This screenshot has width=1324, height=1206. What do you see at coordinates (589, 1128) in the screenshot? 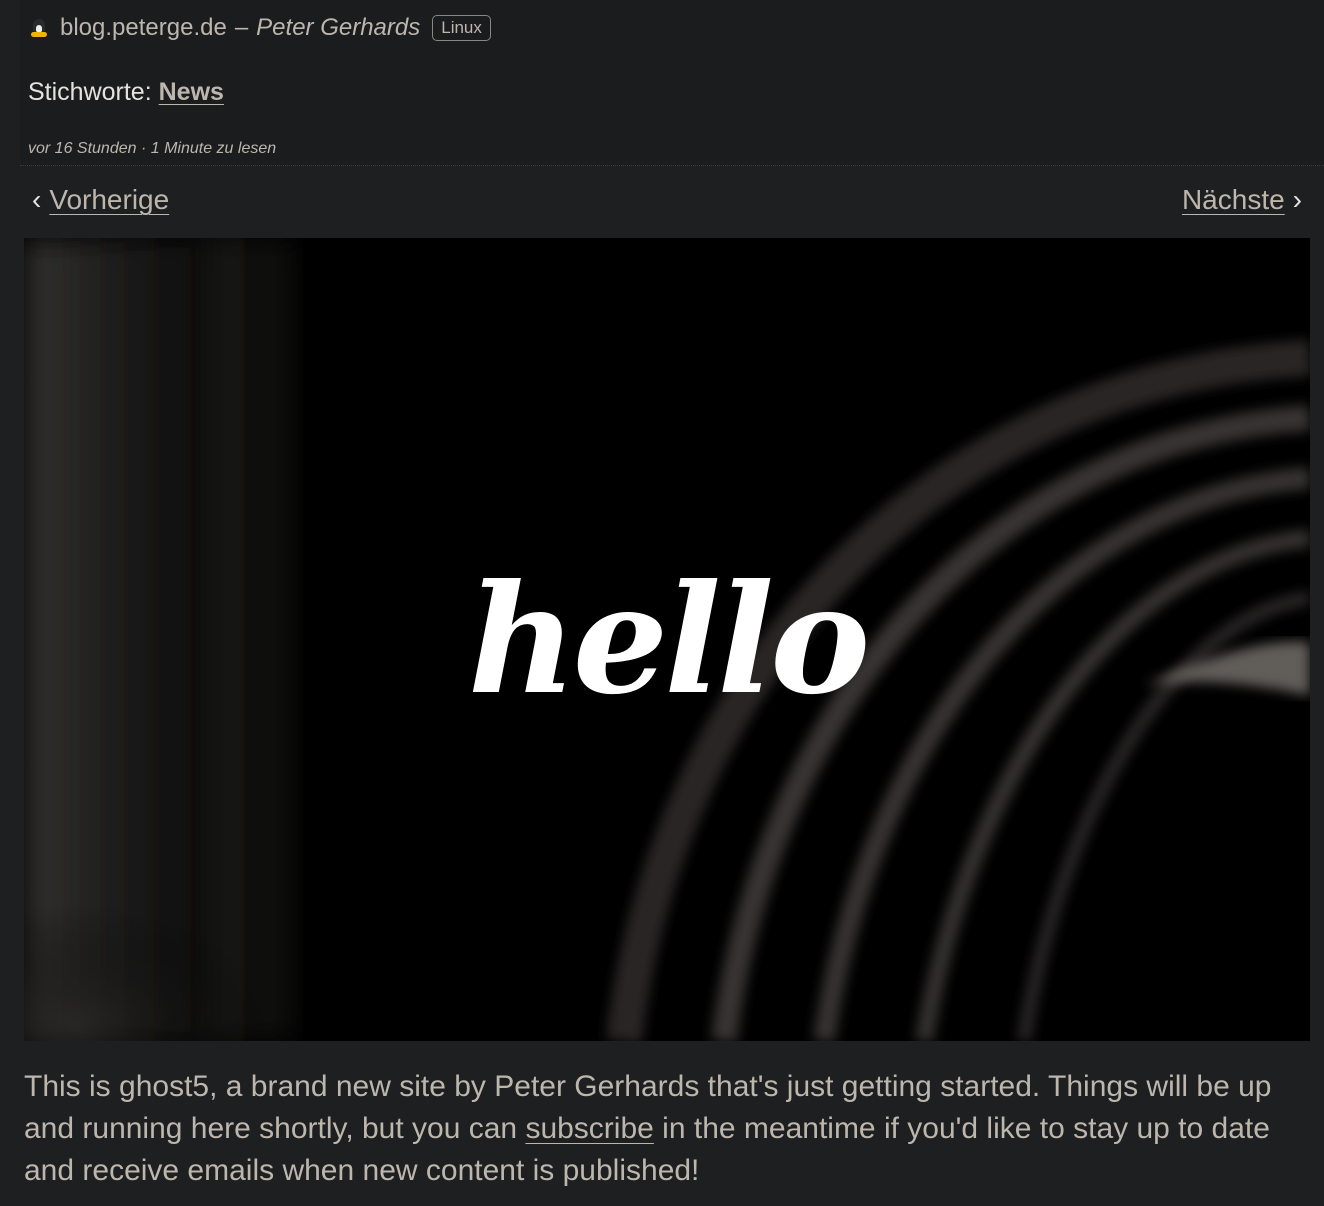
I see `subscribe-link: subscribe` at bounding box center [589, 1128].